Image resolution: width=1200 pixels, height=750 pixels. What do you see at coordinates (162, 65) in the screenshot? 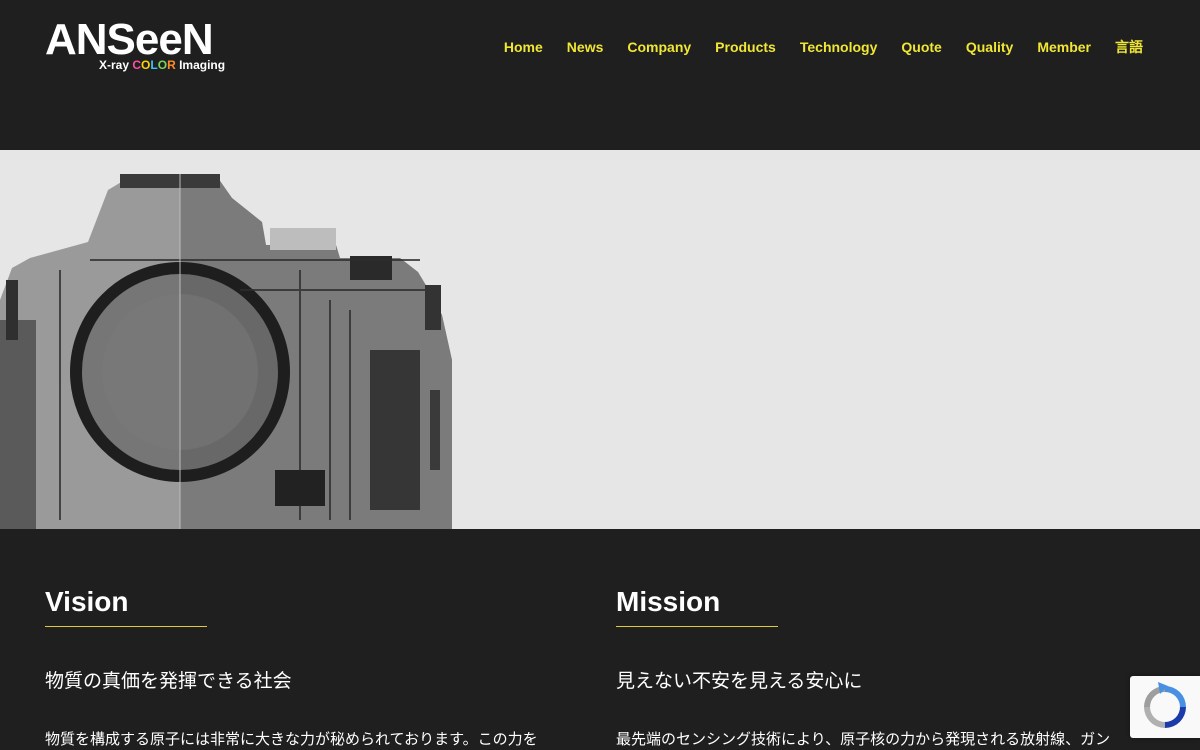
I see `logo-tagline: X-ray COLOR Imaging` at bounding box center [162, 65].